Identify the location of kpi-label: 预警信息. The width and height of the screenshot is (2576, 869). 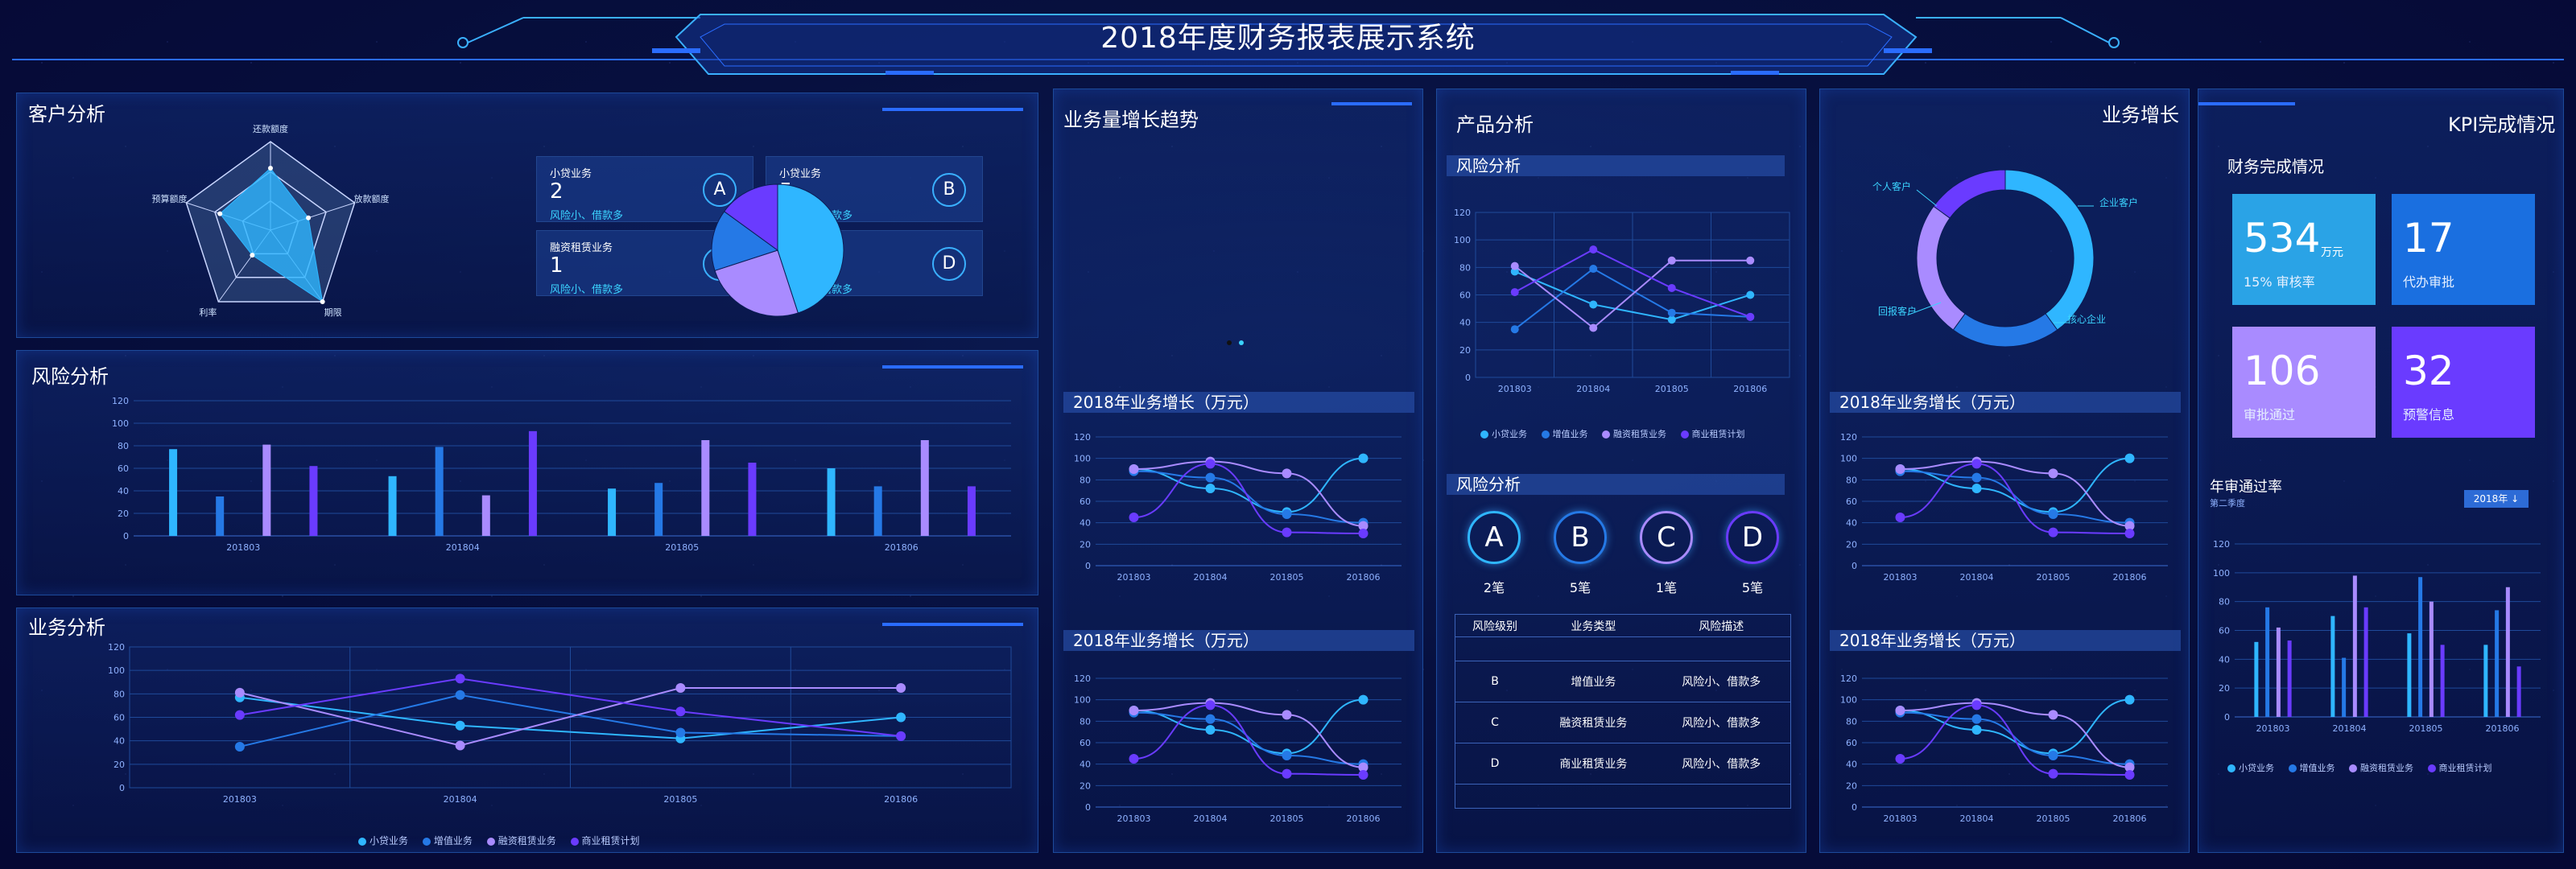
(2429, 414).